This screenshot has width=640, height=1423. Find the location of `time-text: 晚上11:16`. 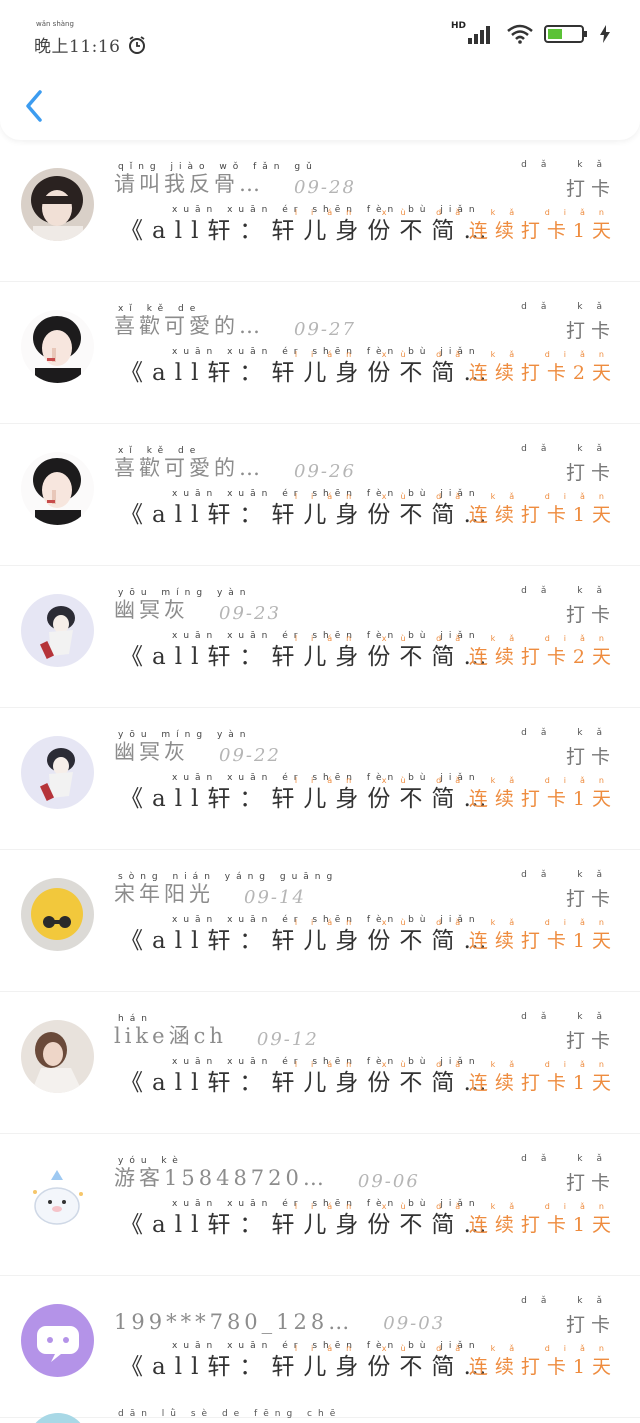

time-text: 晚上11:16 is located at coordinates (77, 47).